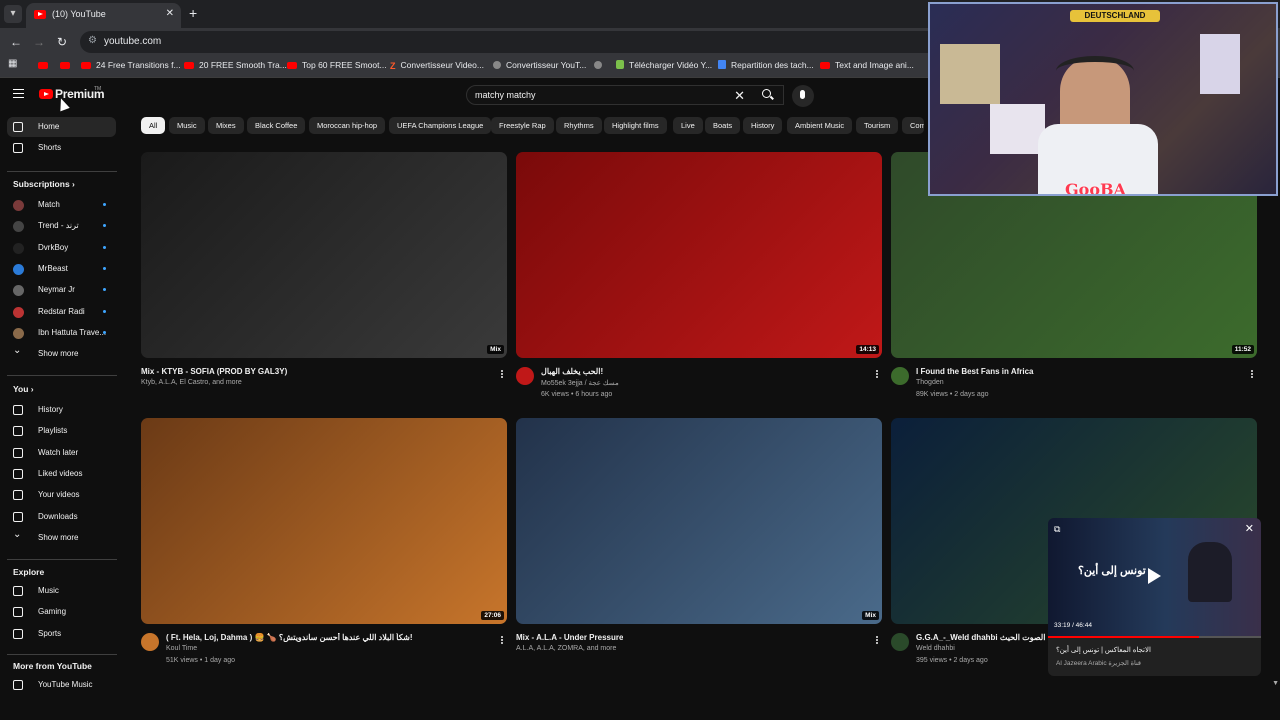 The image size is (1280, 720). I want to click on filter-chip: Mixes, so click(226, 125).